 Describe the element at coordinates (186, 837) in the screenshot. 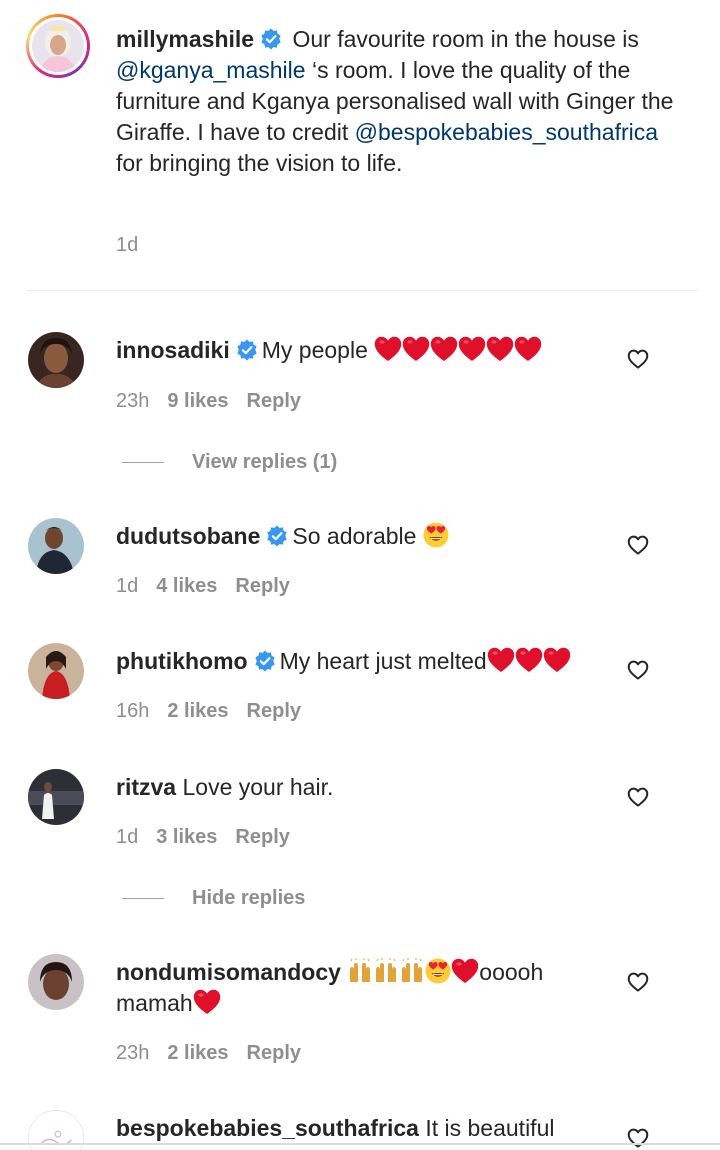

I see `comment-likes: 3 likes` at that location.